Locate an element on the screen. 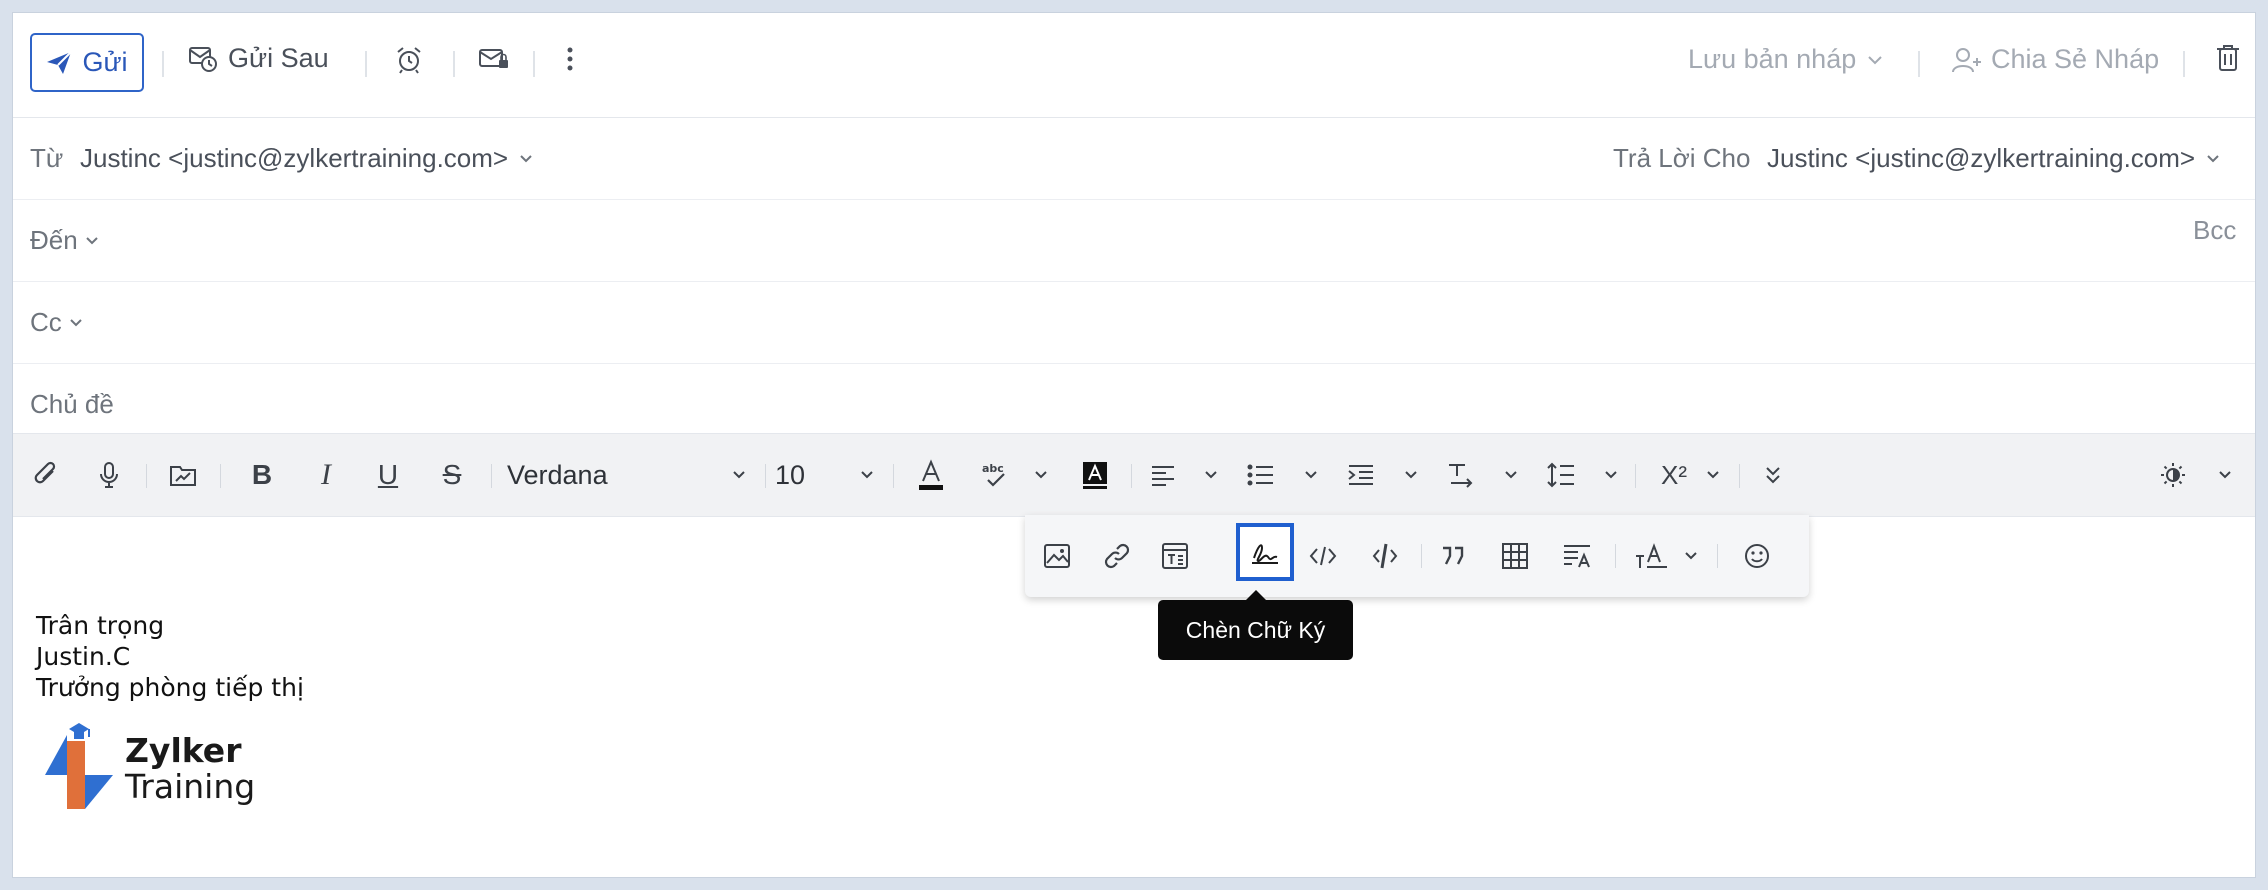 The image size is (2268, 890). company-logo: Zylker Training is located at coordinates (168, 767).